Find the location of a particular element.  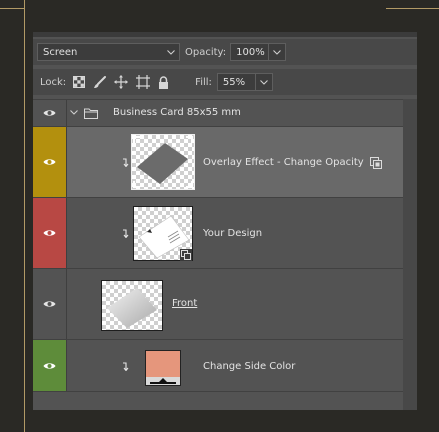

blend-mode-value: Screen is located at coordinates (60, 52).